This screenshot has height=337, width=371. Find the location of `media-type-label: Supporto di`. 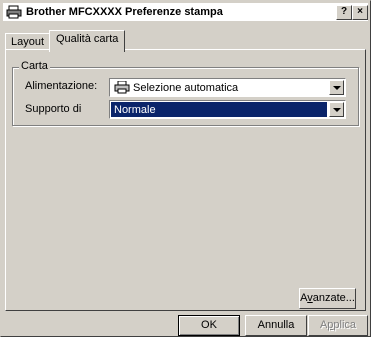

media-type-label: Supporto di is located at coordinates (53, 109).